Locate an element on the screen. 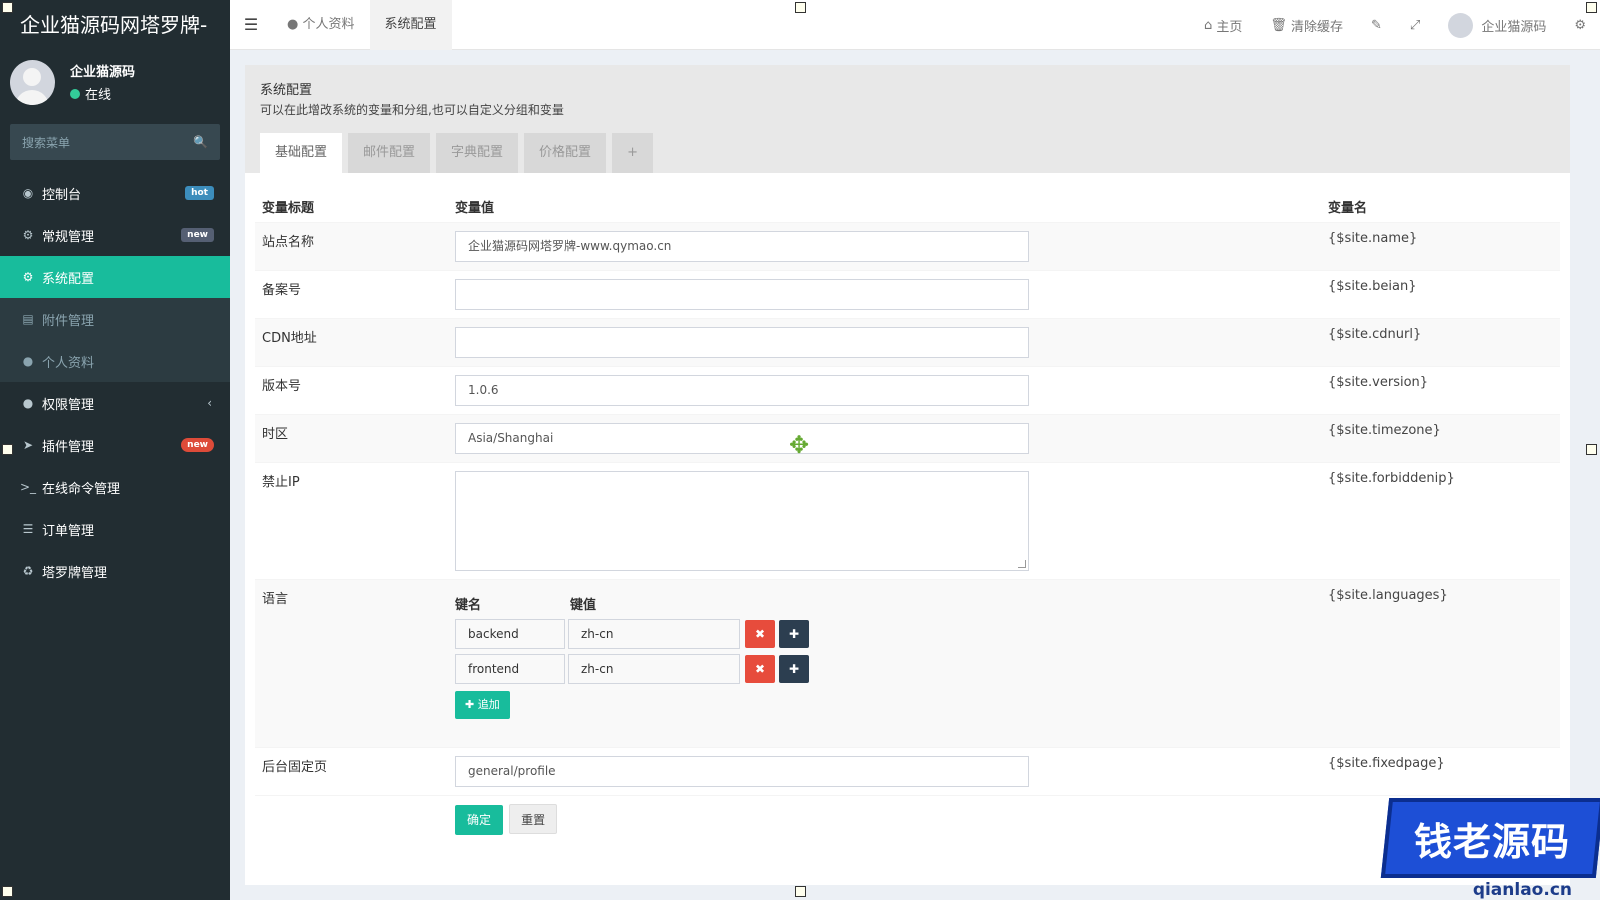  watermark-logo: 钱老源码 is located at coordinates (1490, 838).